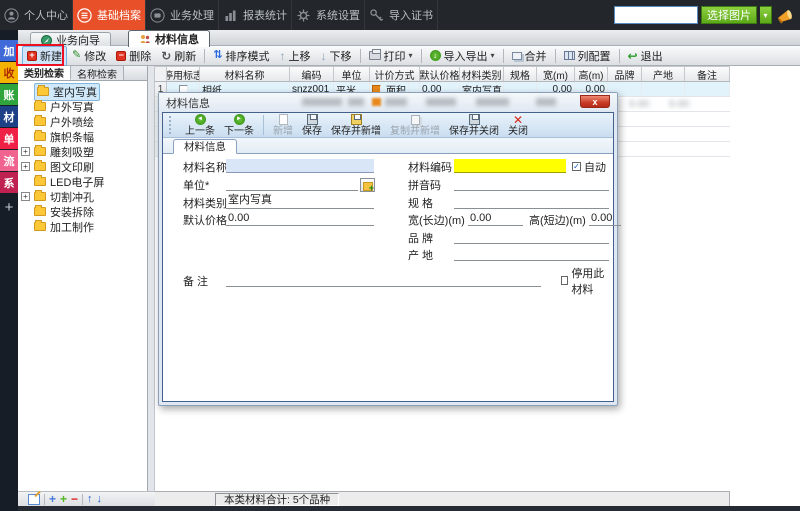 This screenshot has width=800, height=511. Describe the element at coordinates (295, 56) in the screenshot. I see `move-up-button: ↑ 上移` at that location.